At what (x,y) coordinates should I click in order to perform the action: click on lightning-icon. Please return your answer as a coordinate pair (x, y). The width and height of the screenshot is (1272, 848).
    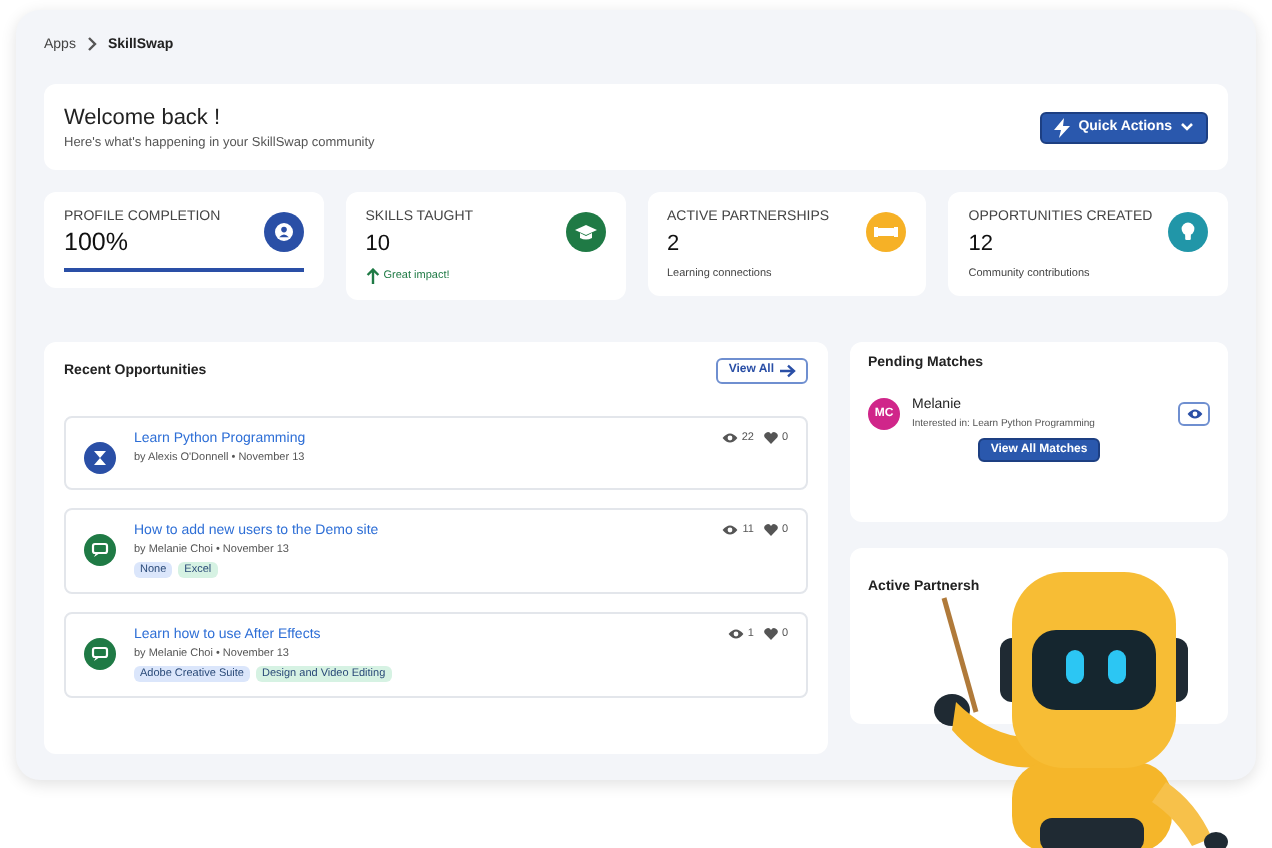
    Looking at the image, I should click on (1062, 127).